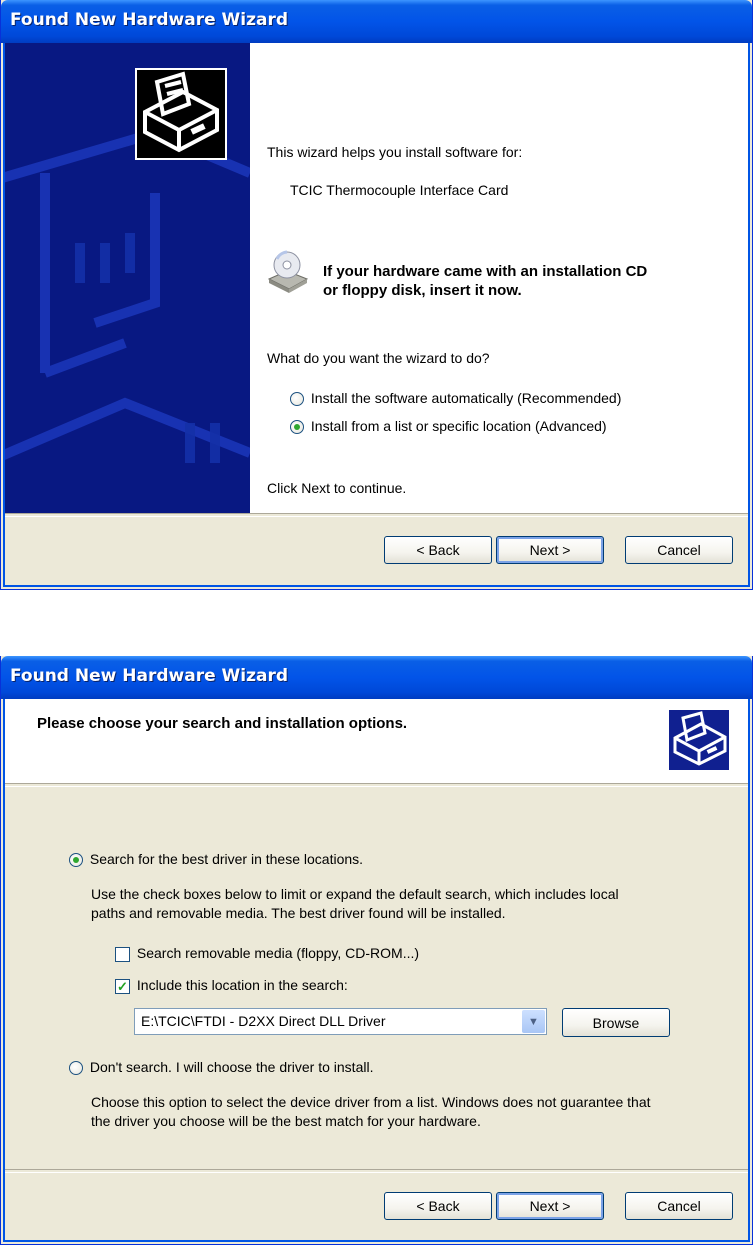 This screenshot has width=755, height=1245. I want to click on radio-advanced, so click(297, 427).